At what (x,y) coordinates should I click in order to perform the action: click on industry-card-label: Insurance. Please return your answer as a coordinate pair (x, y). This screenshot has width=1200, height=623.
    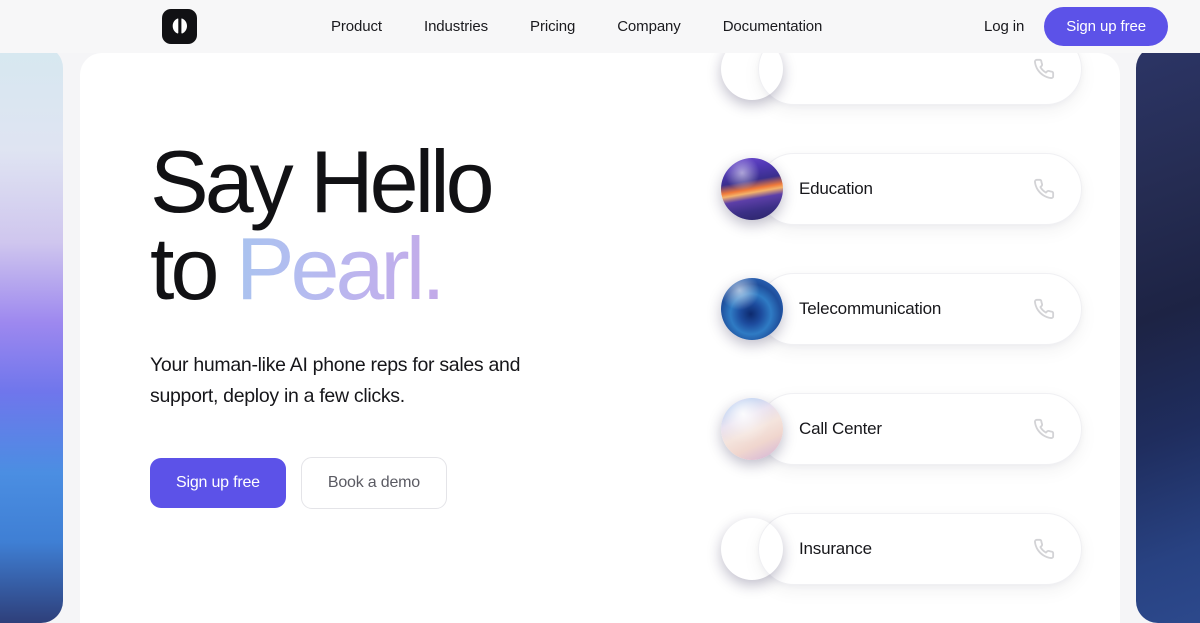
    Looking at the image, I should click on (835, 548).